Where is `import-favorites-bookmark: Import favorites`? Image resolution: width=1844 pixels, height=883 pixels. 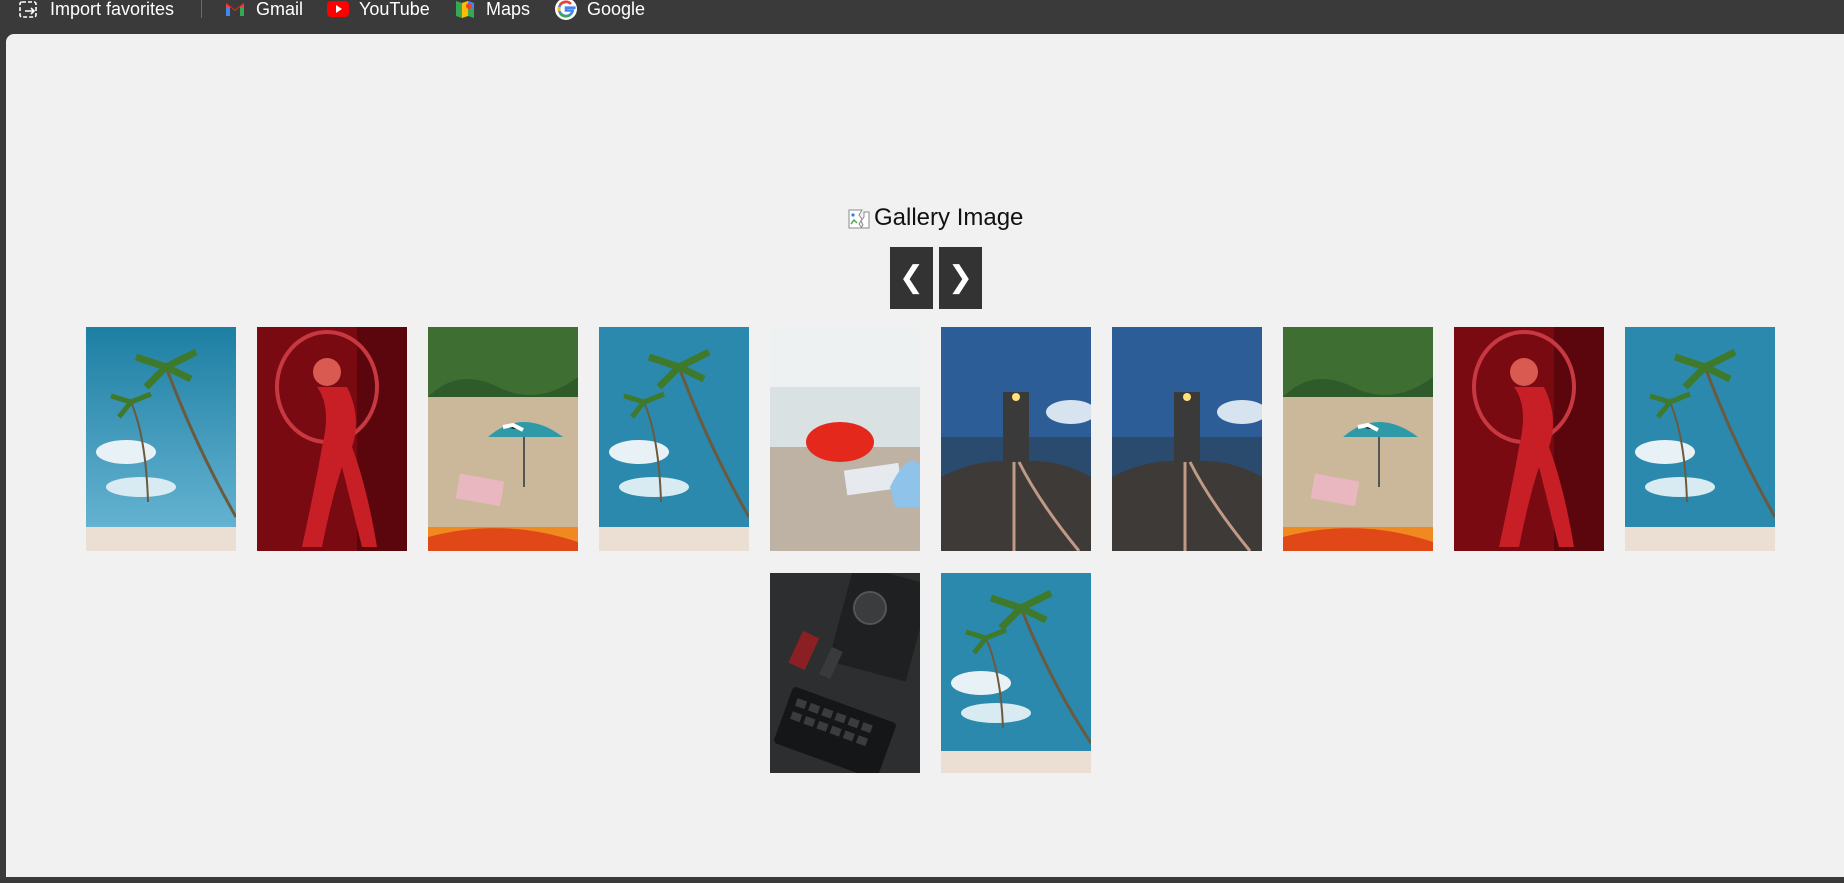
import-favorites-bookmark: Import favorites is located at coordinates (96, 10).